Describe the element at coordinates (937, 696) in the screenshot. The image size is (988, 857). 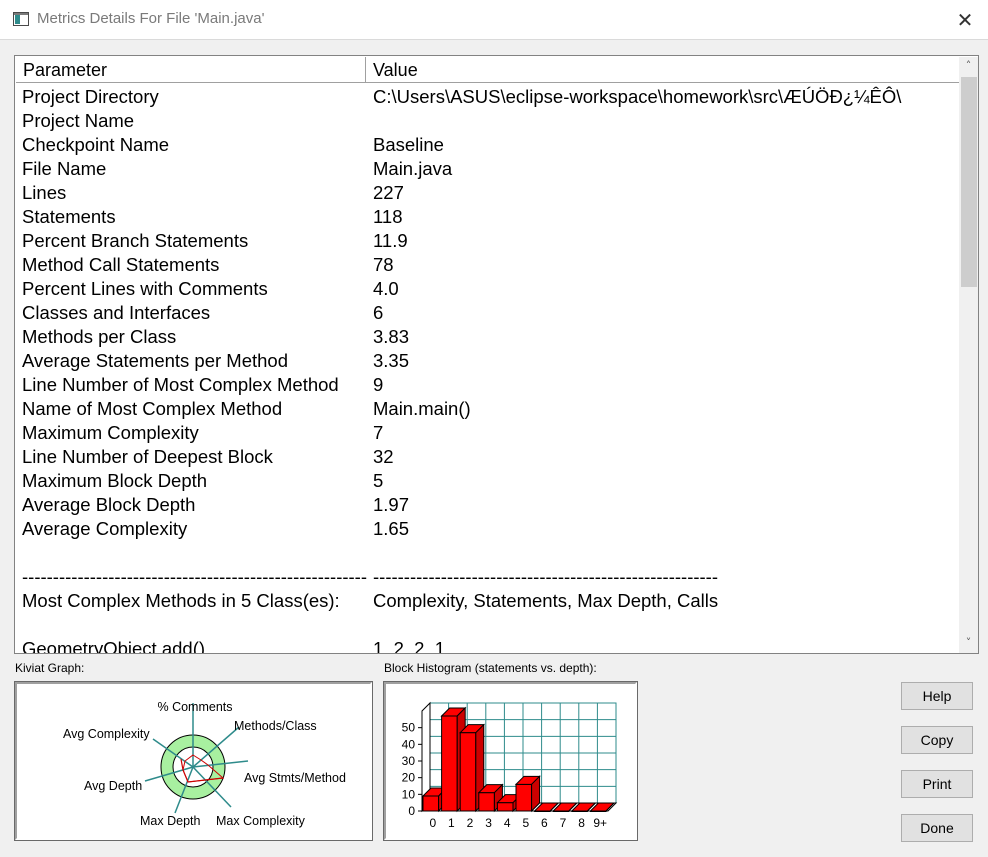
I see `help-button: Help` at that location.